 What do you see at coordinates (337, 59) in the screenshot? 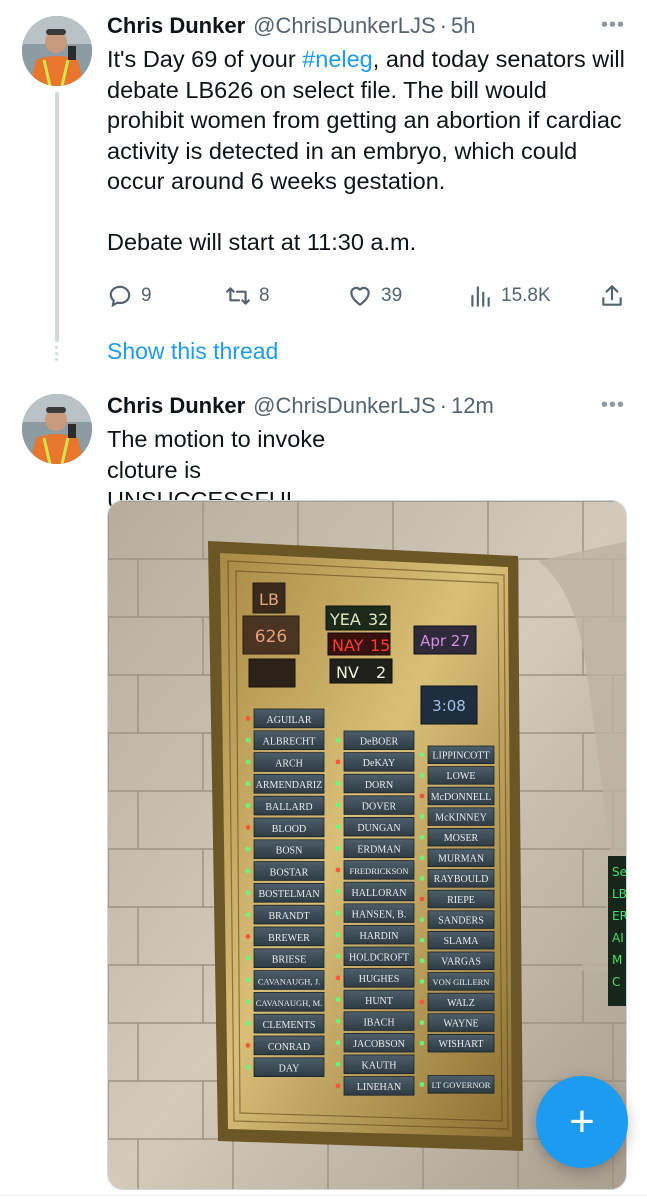
I see `hashtag-link: #neleg` at bounding box center [337, 59].